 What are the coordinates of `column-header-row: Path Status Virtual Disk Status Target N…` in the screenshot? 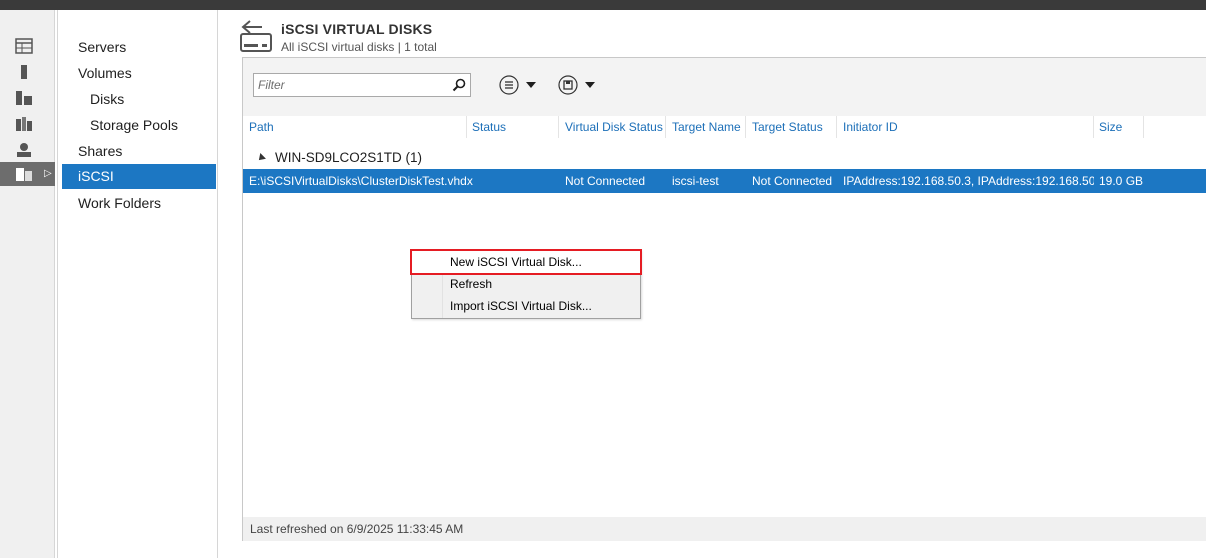 It's located at (724, 127).